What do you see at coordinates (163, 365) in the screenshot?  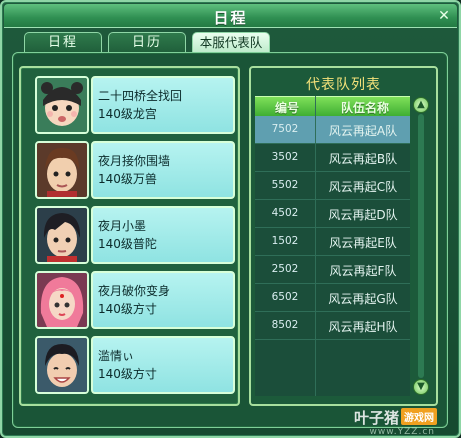 I see `player-info: 滥情ぃ 140级方寸` at bounding box center [163, 365].